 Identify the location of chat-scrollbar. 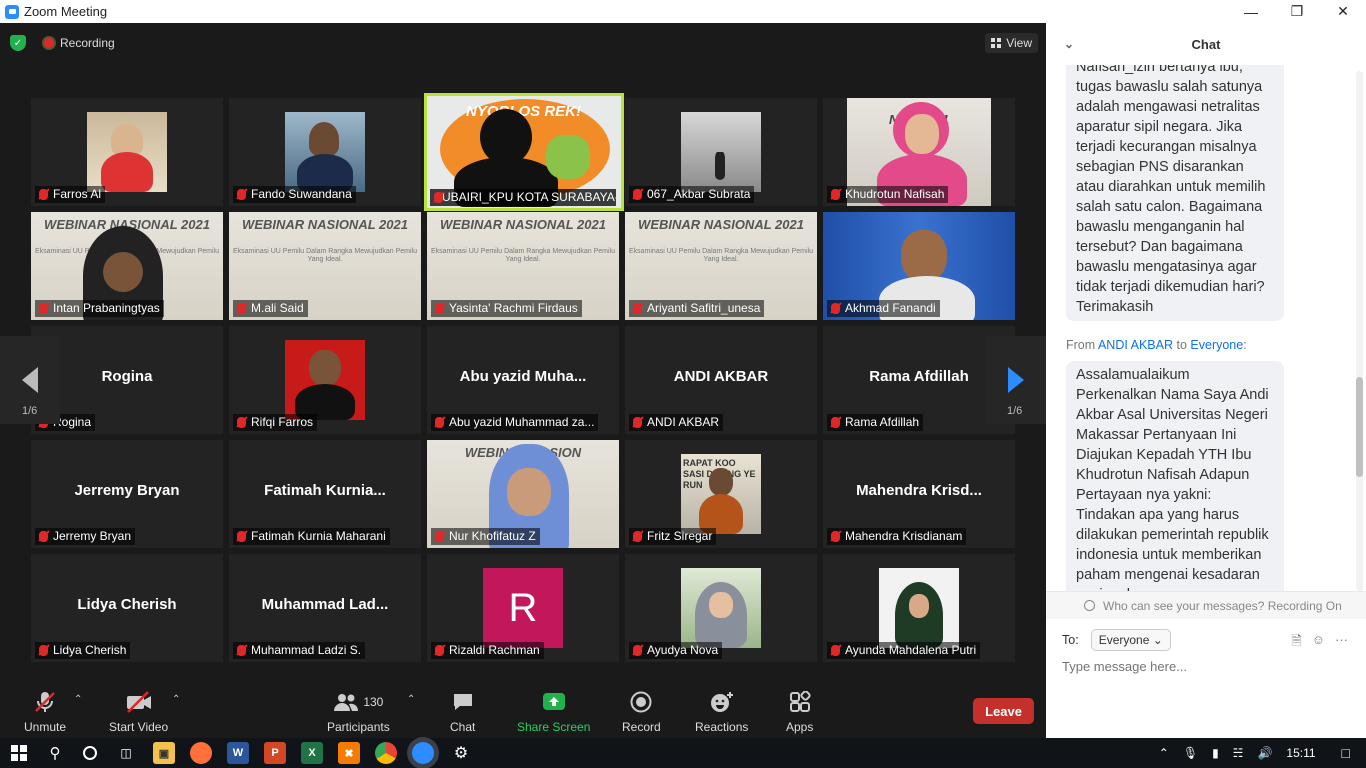
(1359, 331).